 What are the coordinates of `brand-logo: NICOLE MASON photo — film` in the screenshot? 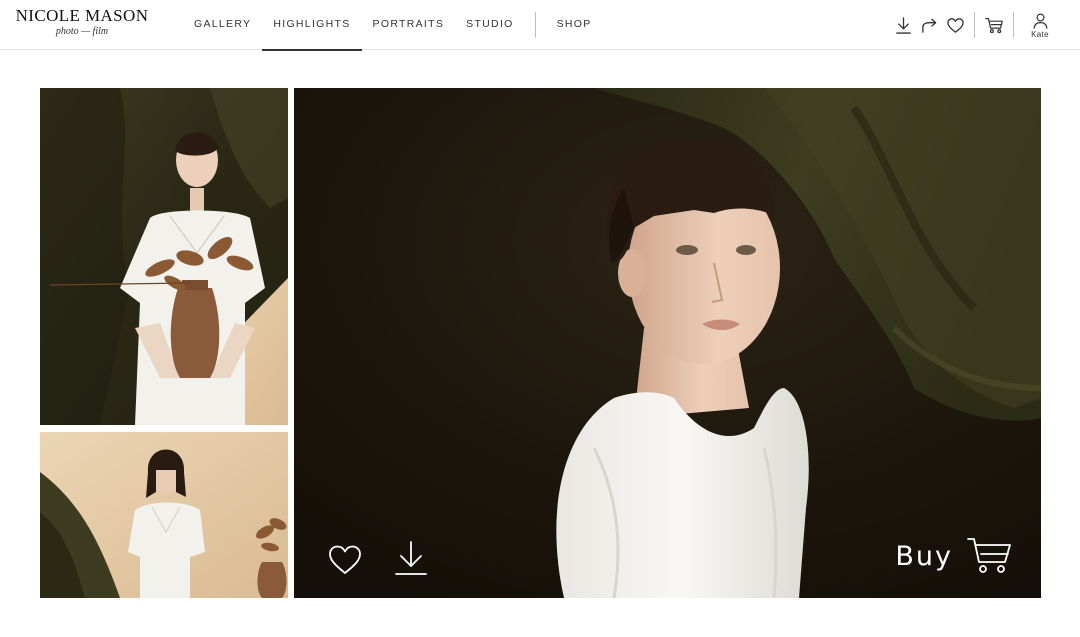 It's located at (82, 22).